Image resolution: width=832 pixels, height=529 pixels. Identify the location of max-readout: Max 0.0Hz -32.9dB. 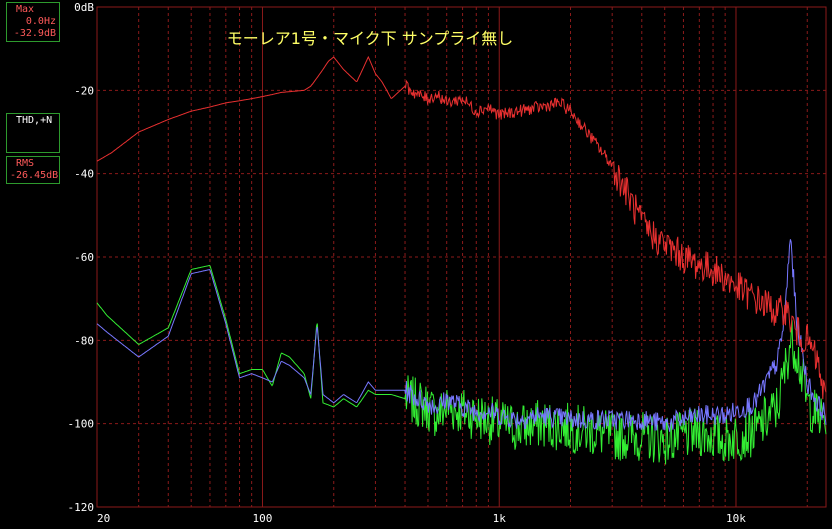
(33, 22).